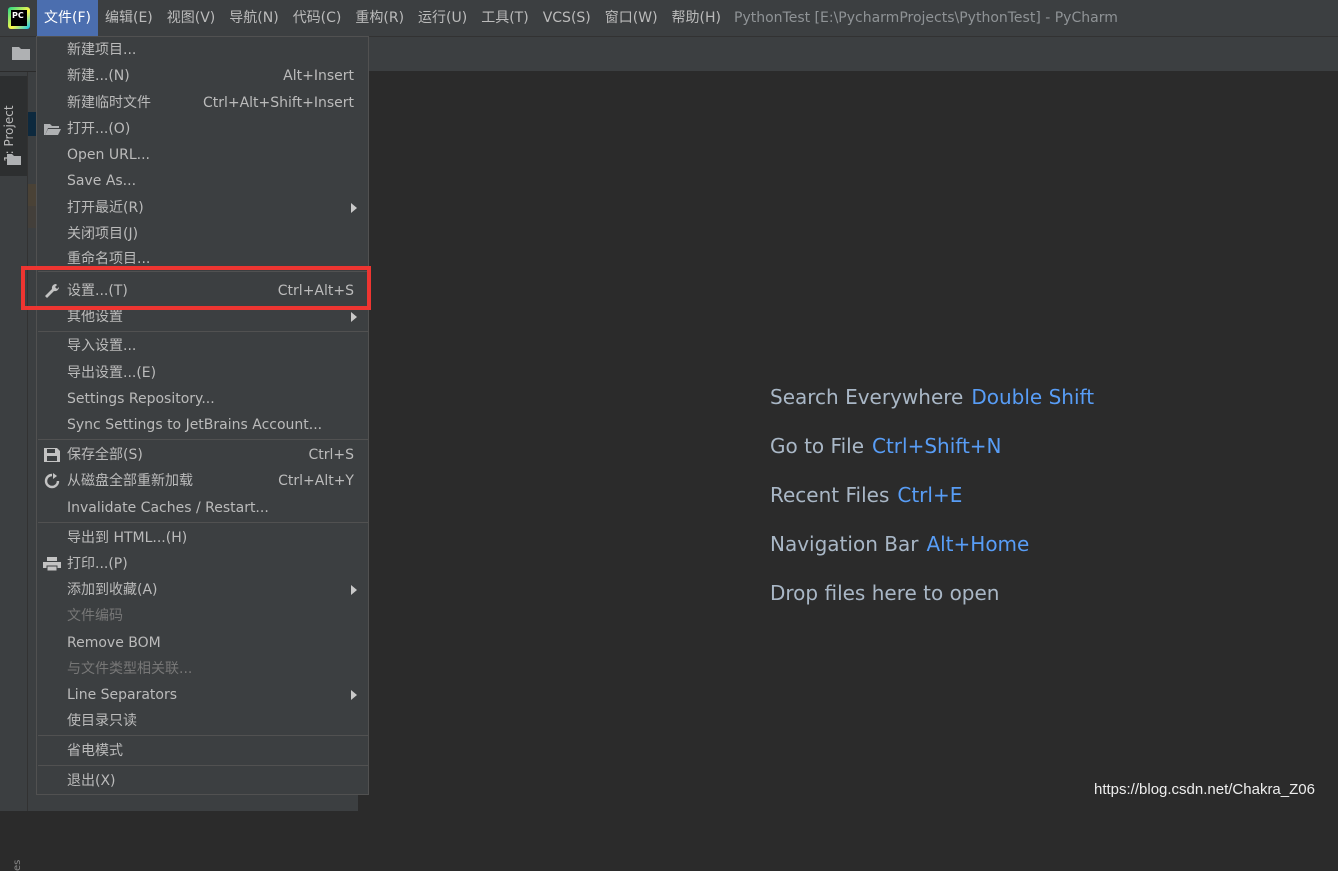 This screenshot has width=1338, height=871. I want to click on menu-tools: 工具(T), so click(504, 18).